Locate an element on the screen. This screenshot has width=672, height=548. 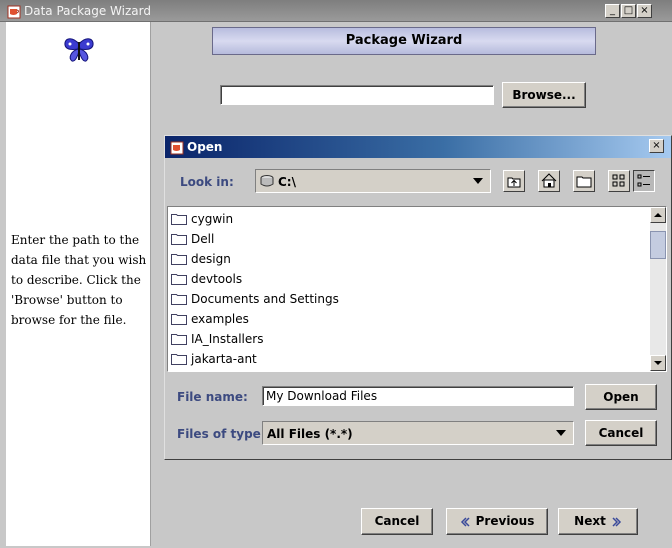
scroll-down-button is located at coordinates (658, 363).